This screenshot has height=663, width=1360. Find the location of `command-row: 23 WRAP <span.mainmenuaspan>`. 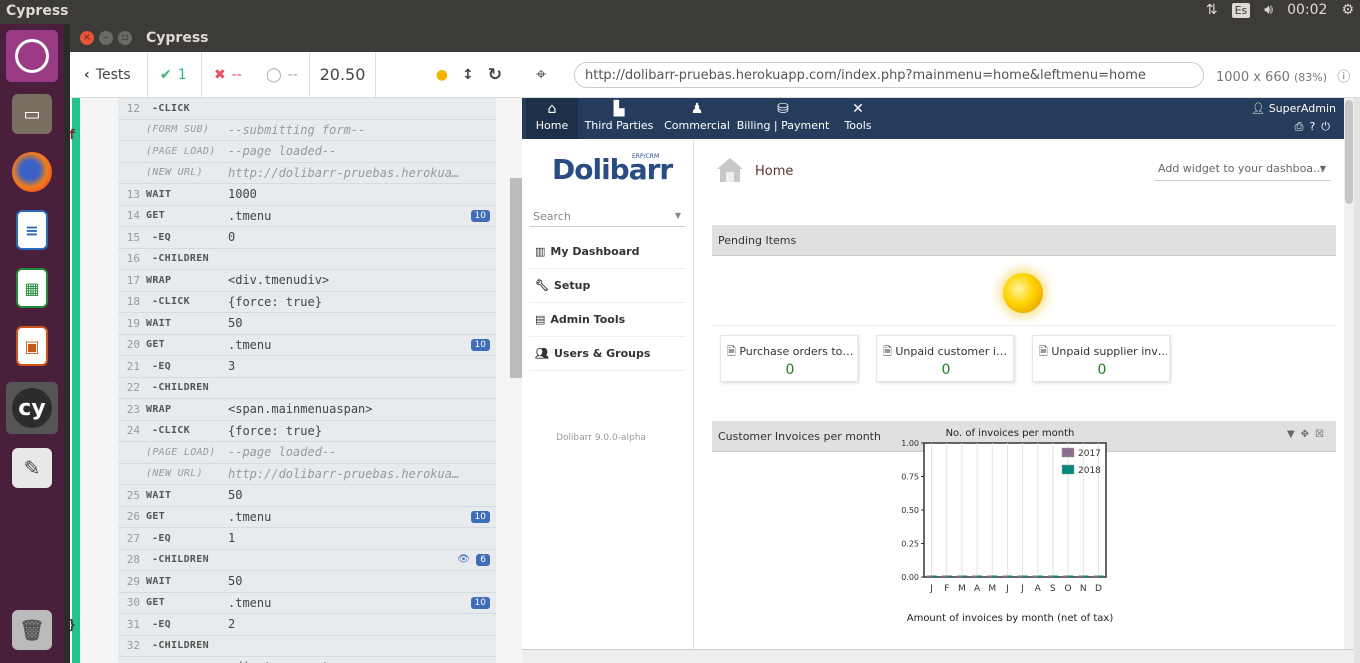

command-row: 23 WRAP <span.mainmenuaspan> is located at coordinates (307, 410).